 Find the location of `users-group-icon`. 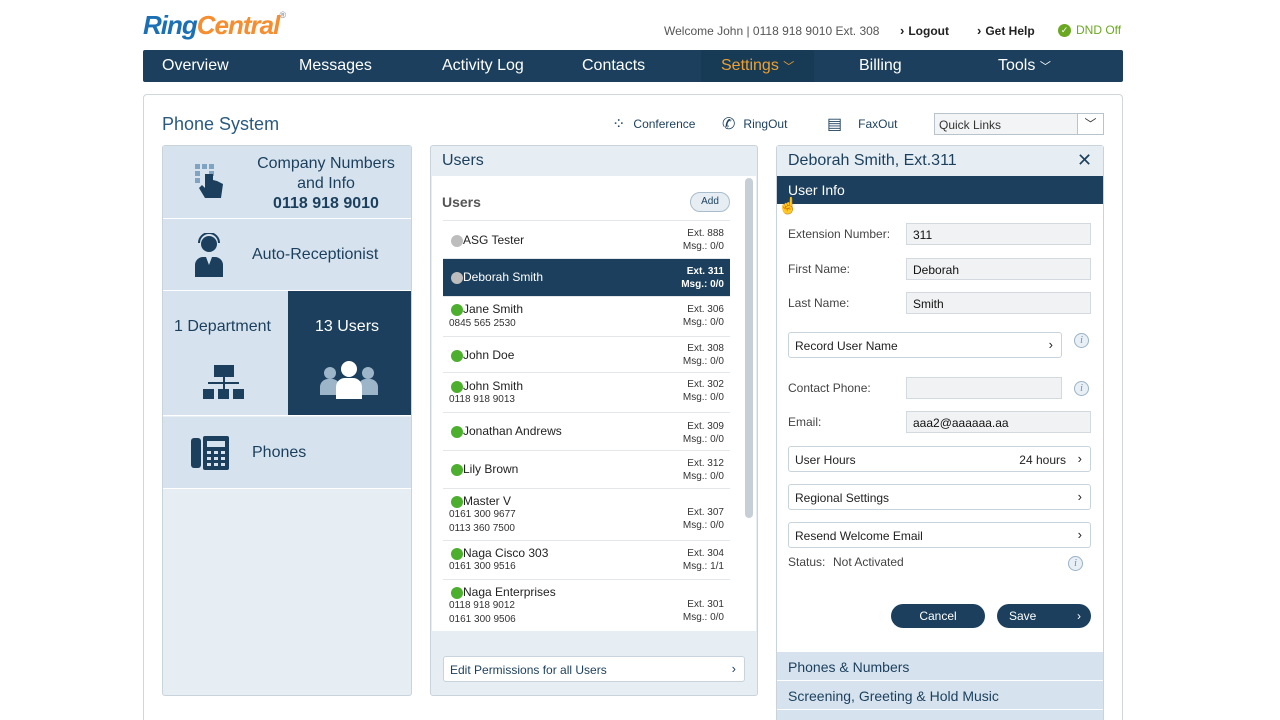

users-group-icon is located at coordinates (349, 380).